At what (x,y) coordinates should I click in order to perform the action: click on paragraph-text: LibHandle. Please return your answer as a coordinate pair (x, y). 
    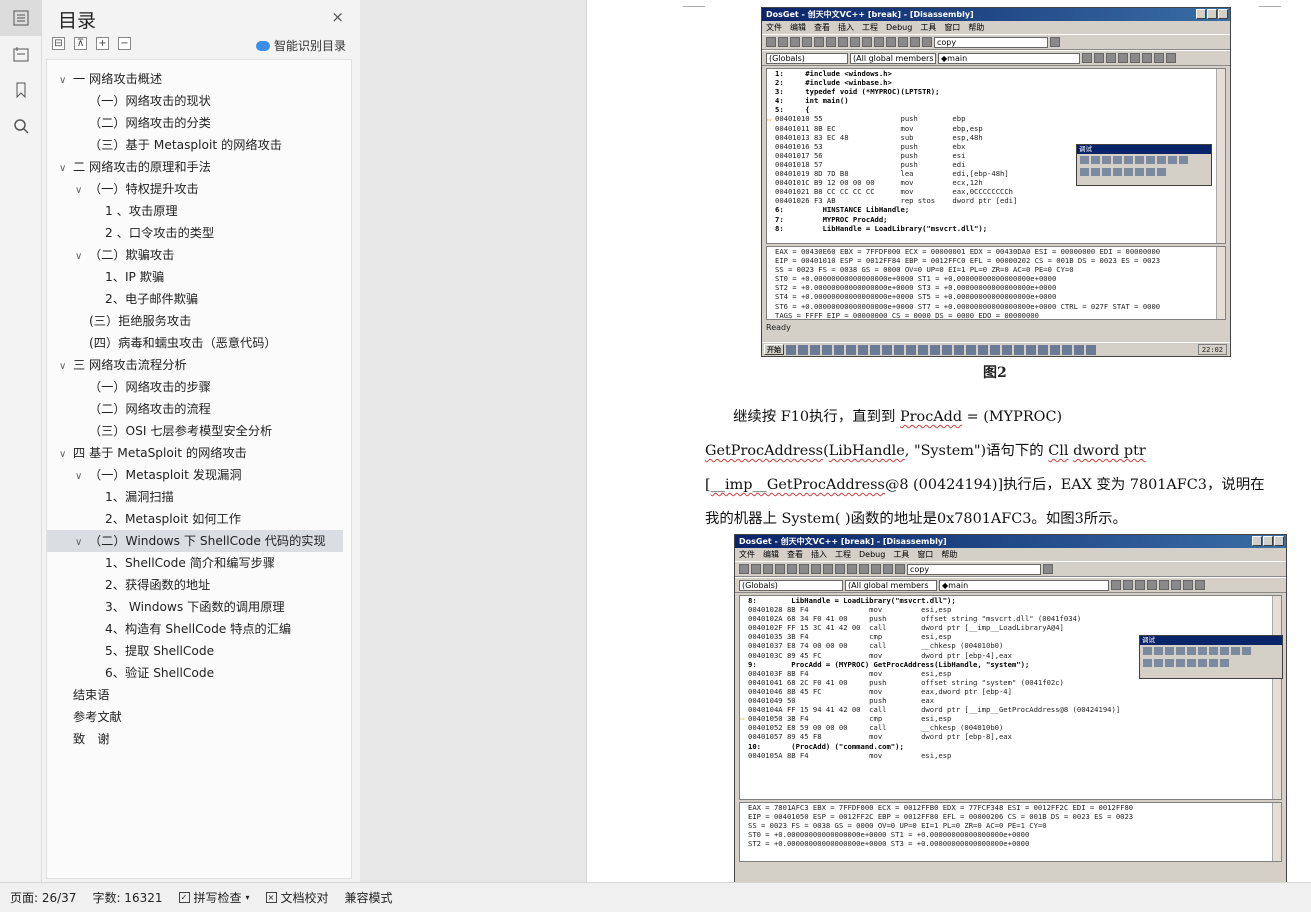
    Looking at the image, I should click on (866, 451).